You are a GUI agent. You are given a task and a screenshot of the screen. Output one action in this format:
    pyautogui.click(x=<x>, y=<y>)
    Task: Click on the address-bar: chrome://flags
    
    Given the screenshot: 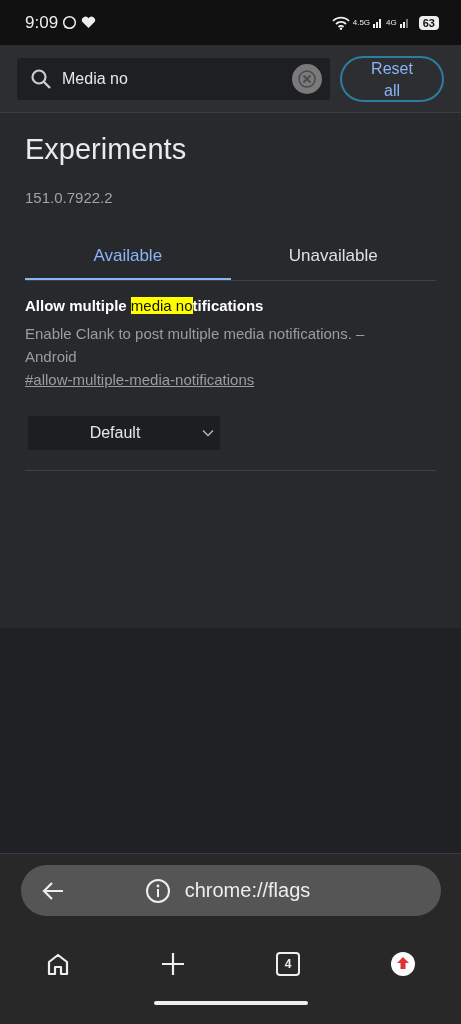 What is the action you would take?
    pyautogui.click(x=230, y=890)
    